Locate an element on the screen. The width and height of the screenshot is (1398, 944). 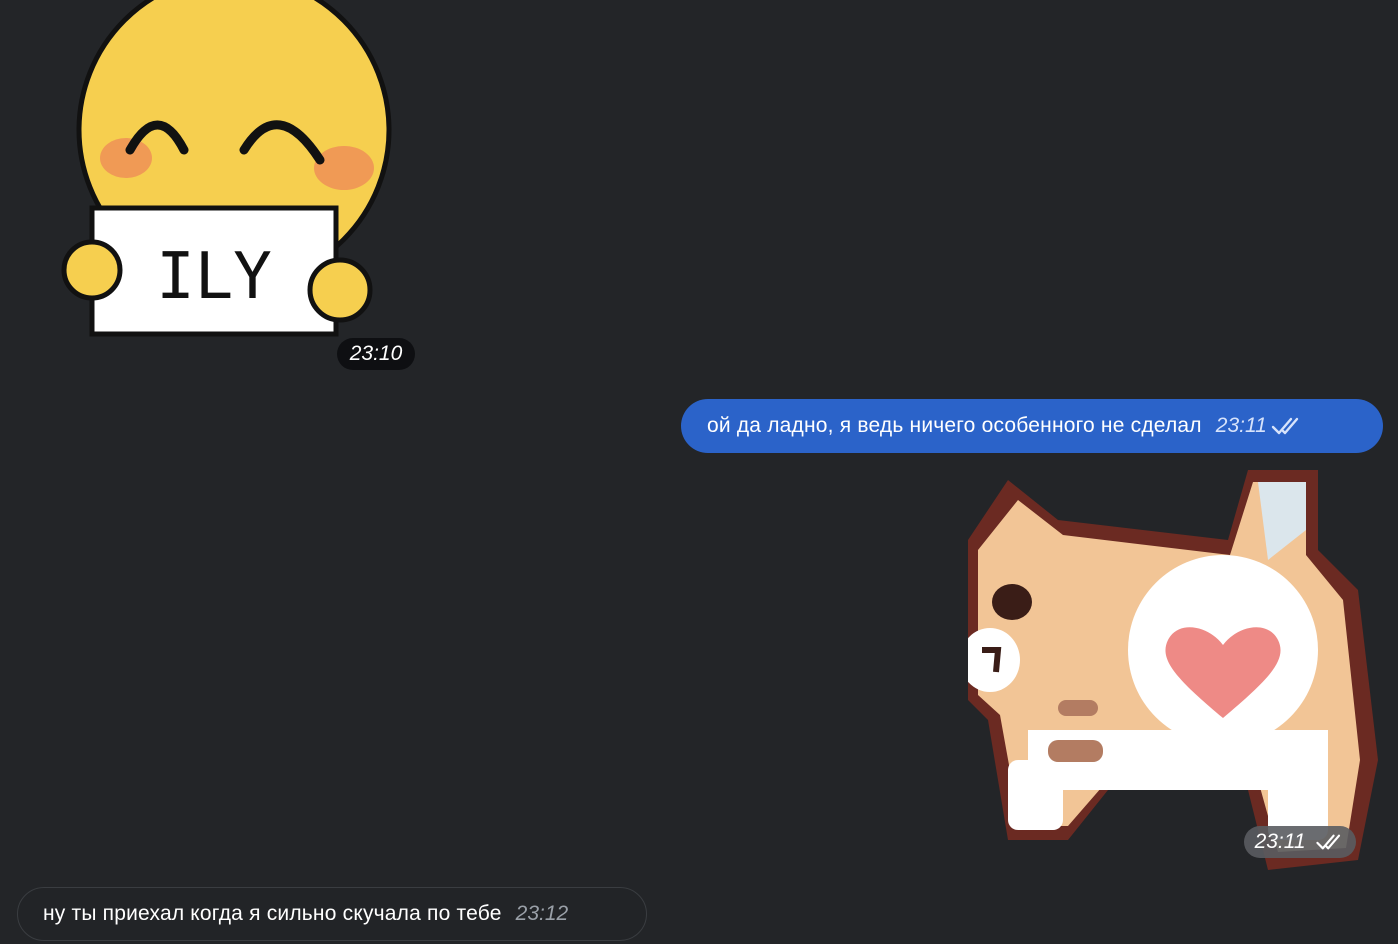
sticker-time-text: 23:11 is located at coordinates (1280, 841).